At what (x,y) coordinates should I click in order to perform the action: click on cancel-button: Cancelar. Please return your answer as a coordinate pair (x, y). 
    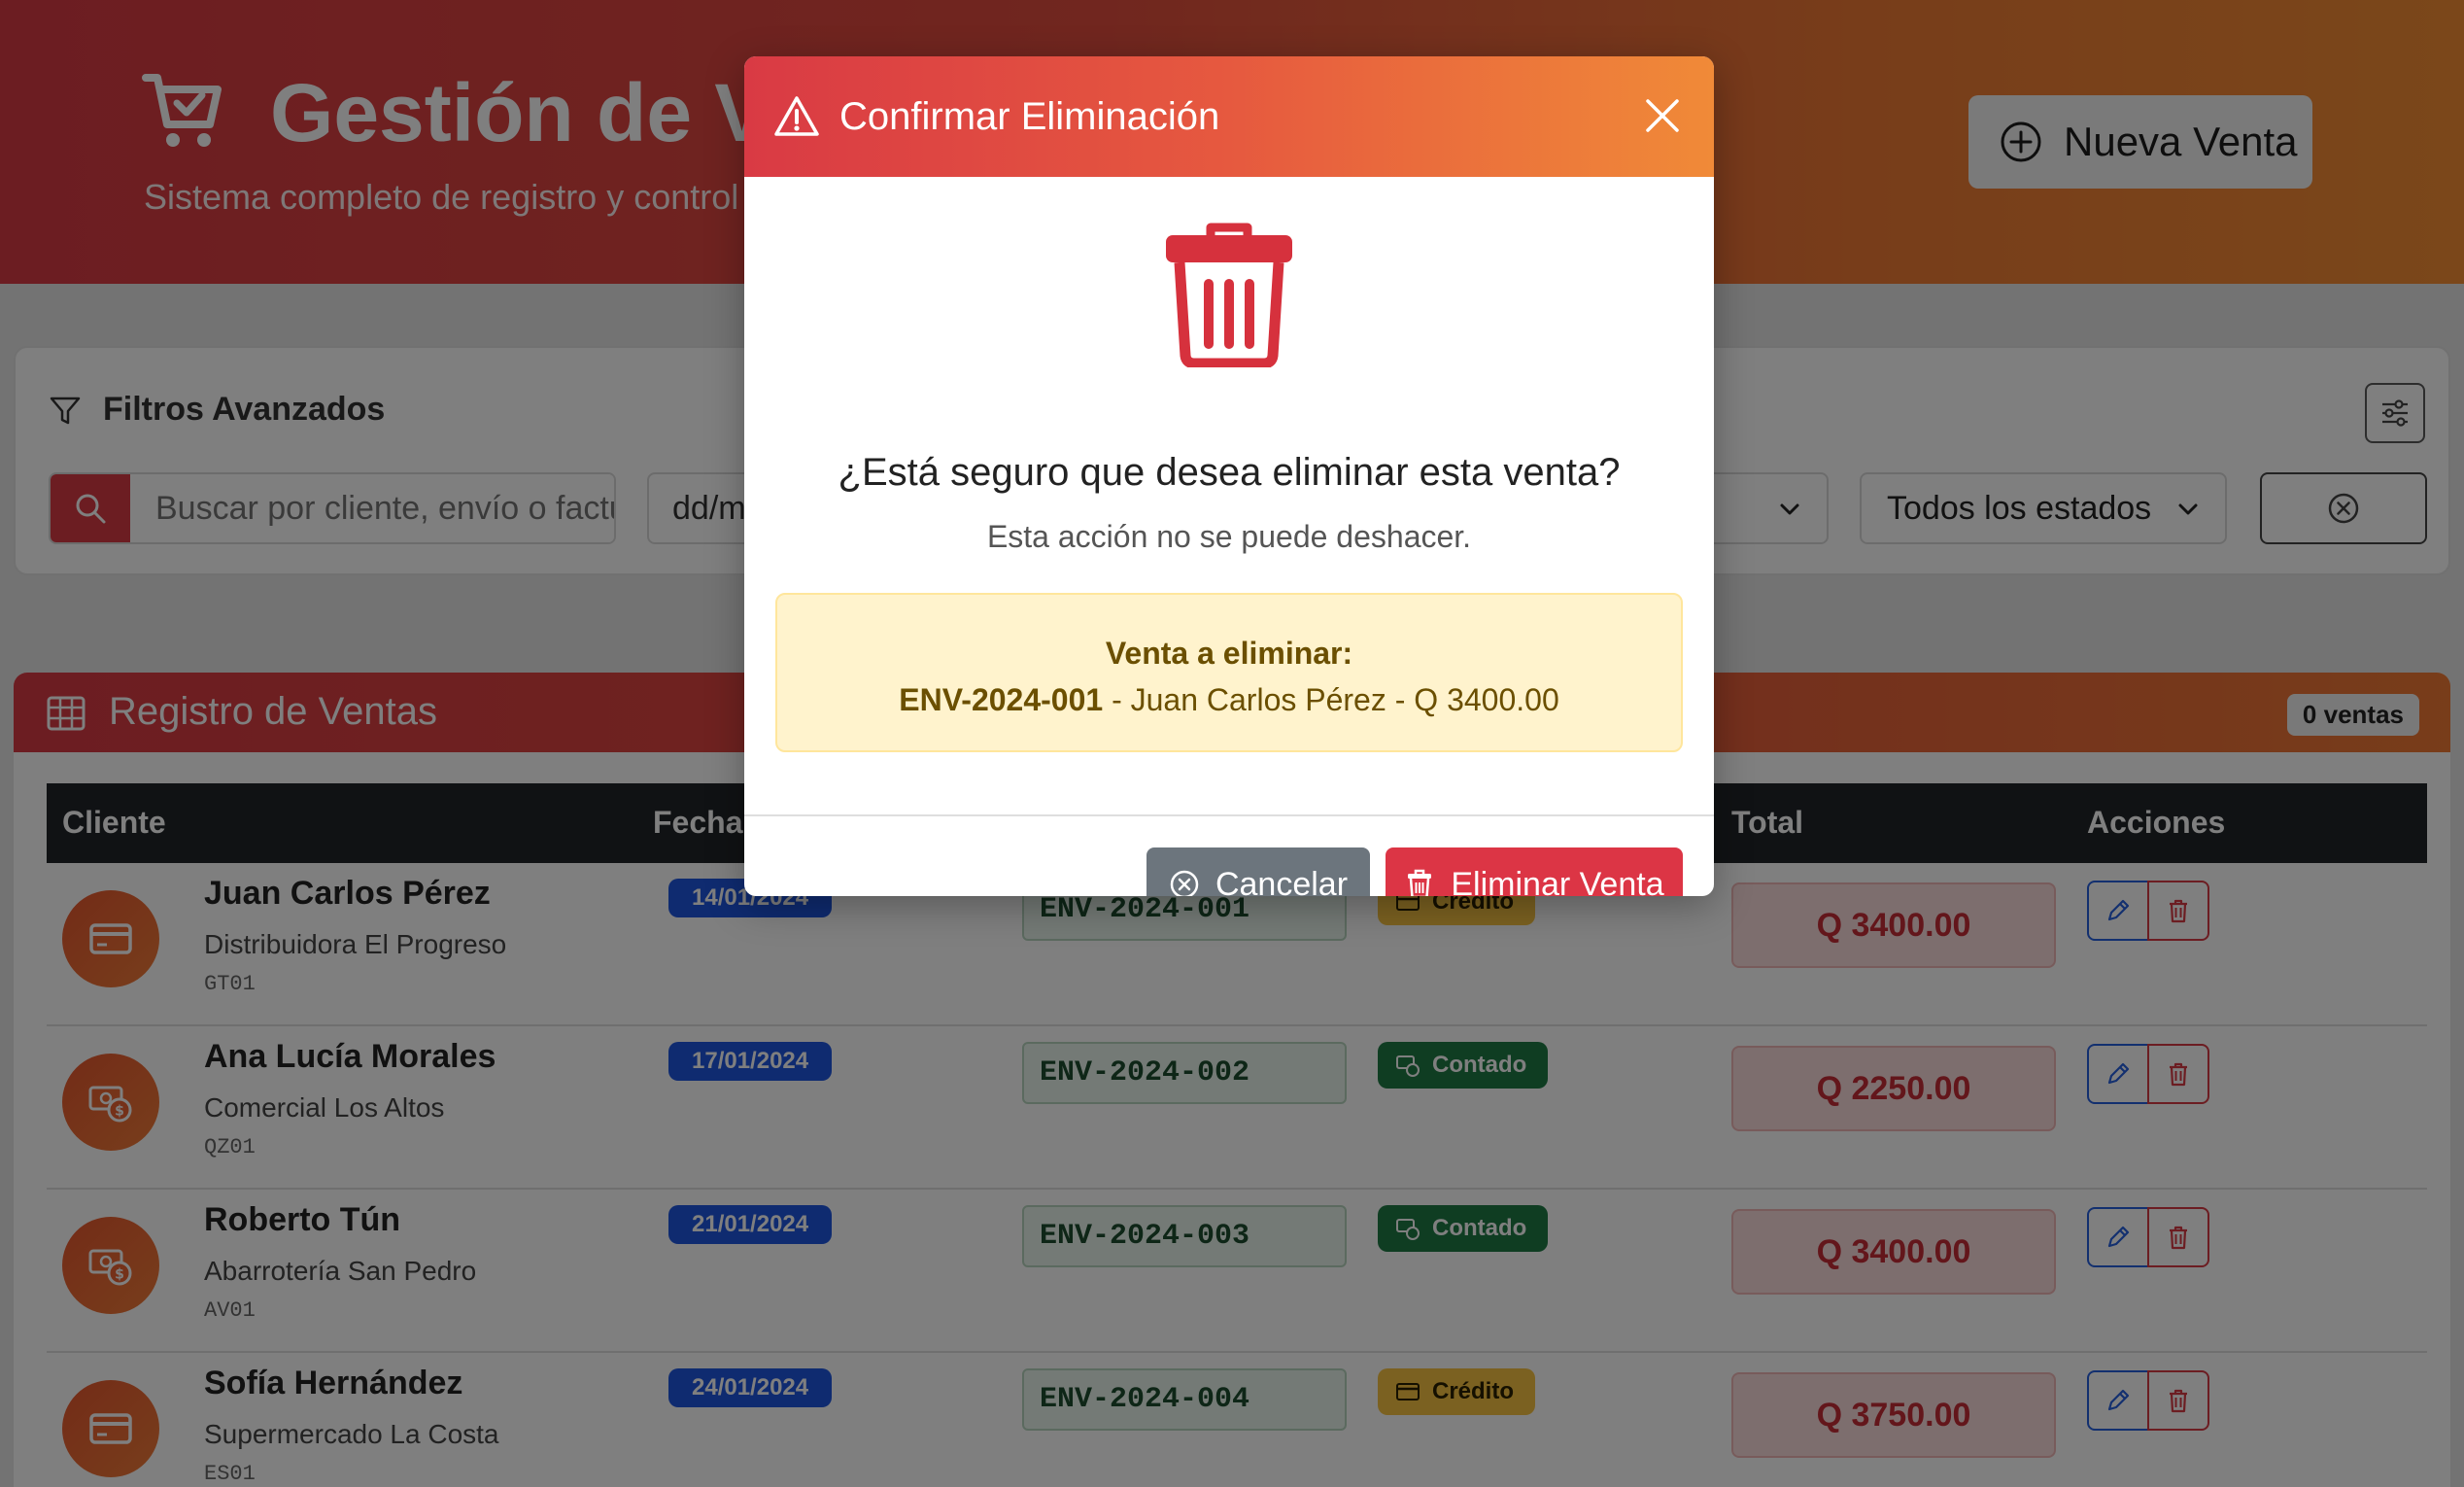
    Looking at the image, I should click on (1258, 871).